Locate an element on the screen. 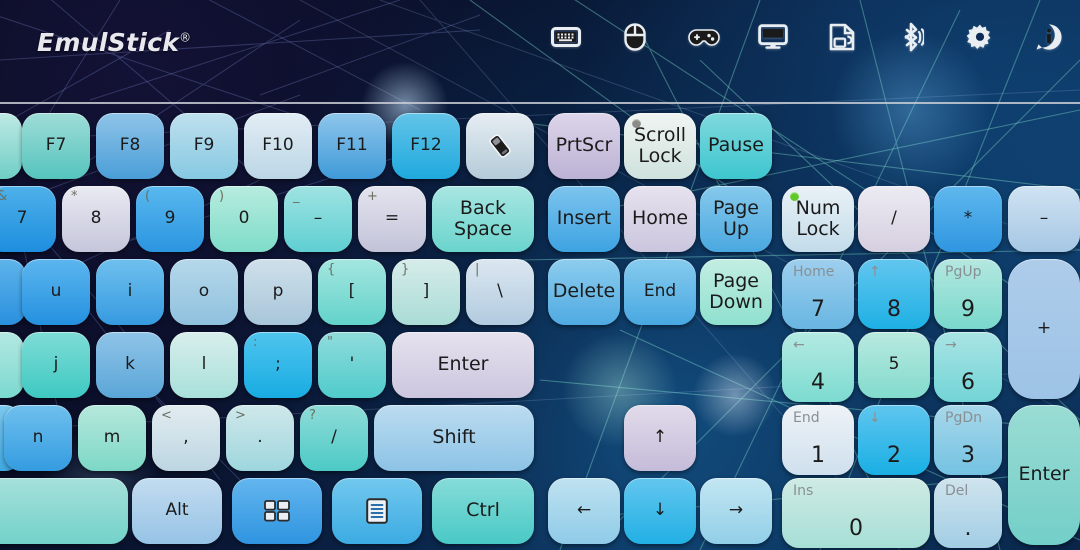  key-label: . is located at coordinates (968, 529).